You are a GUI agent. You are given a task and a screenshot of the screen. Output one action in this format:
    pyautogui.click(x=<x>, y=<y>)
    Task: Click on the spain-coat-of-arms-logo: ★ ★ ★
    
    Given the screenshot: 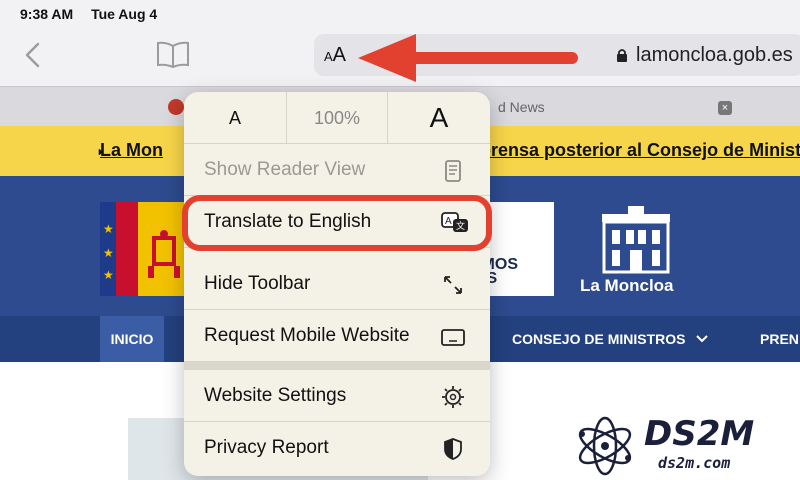 What is the action you would take?
    pyautogui.click(x=143, y=249)
    